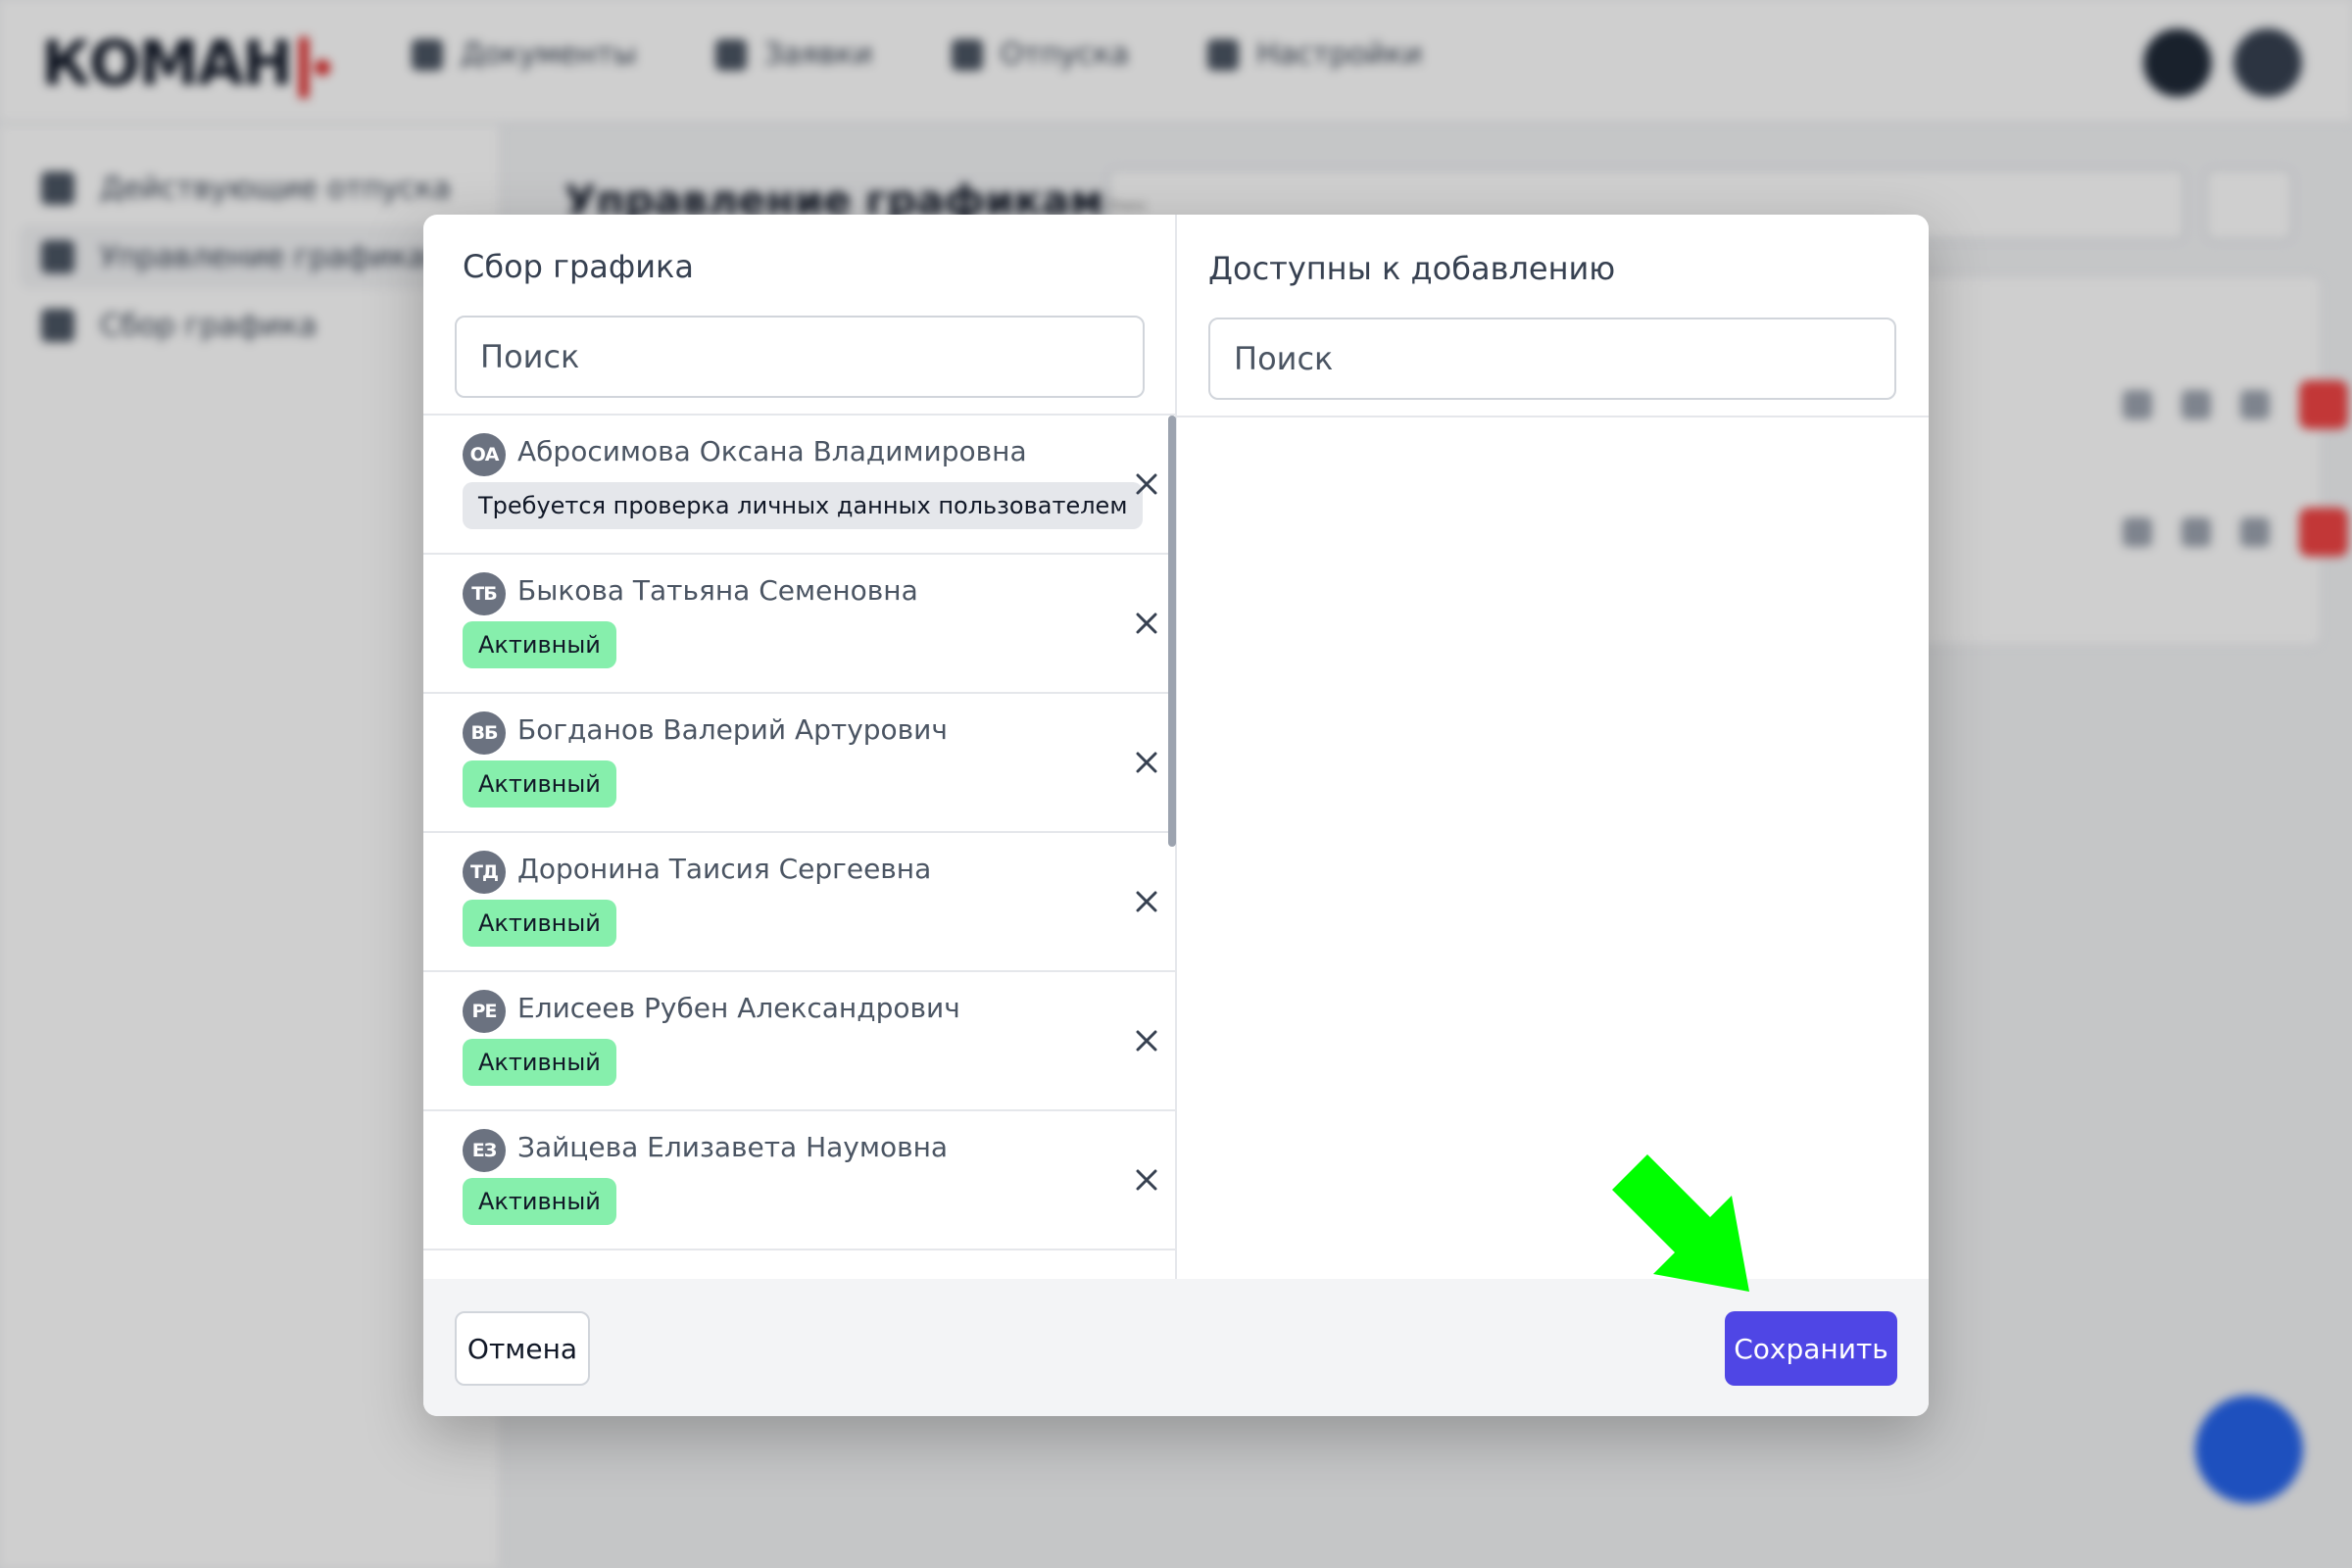 Image resolution: width=2352 pixels, height=1568 pixels. What do you see at coordinates (1172, 631) in the screenshot?
I see `list-scrollbar` at bounding box center [1172, 631].